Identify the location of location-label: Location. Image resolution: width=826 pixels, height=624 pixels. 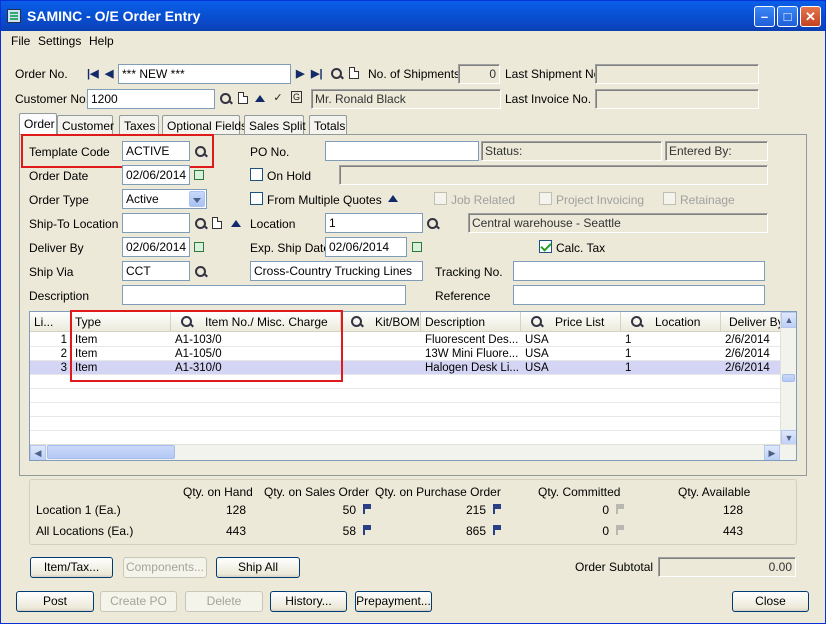
(273, 224).